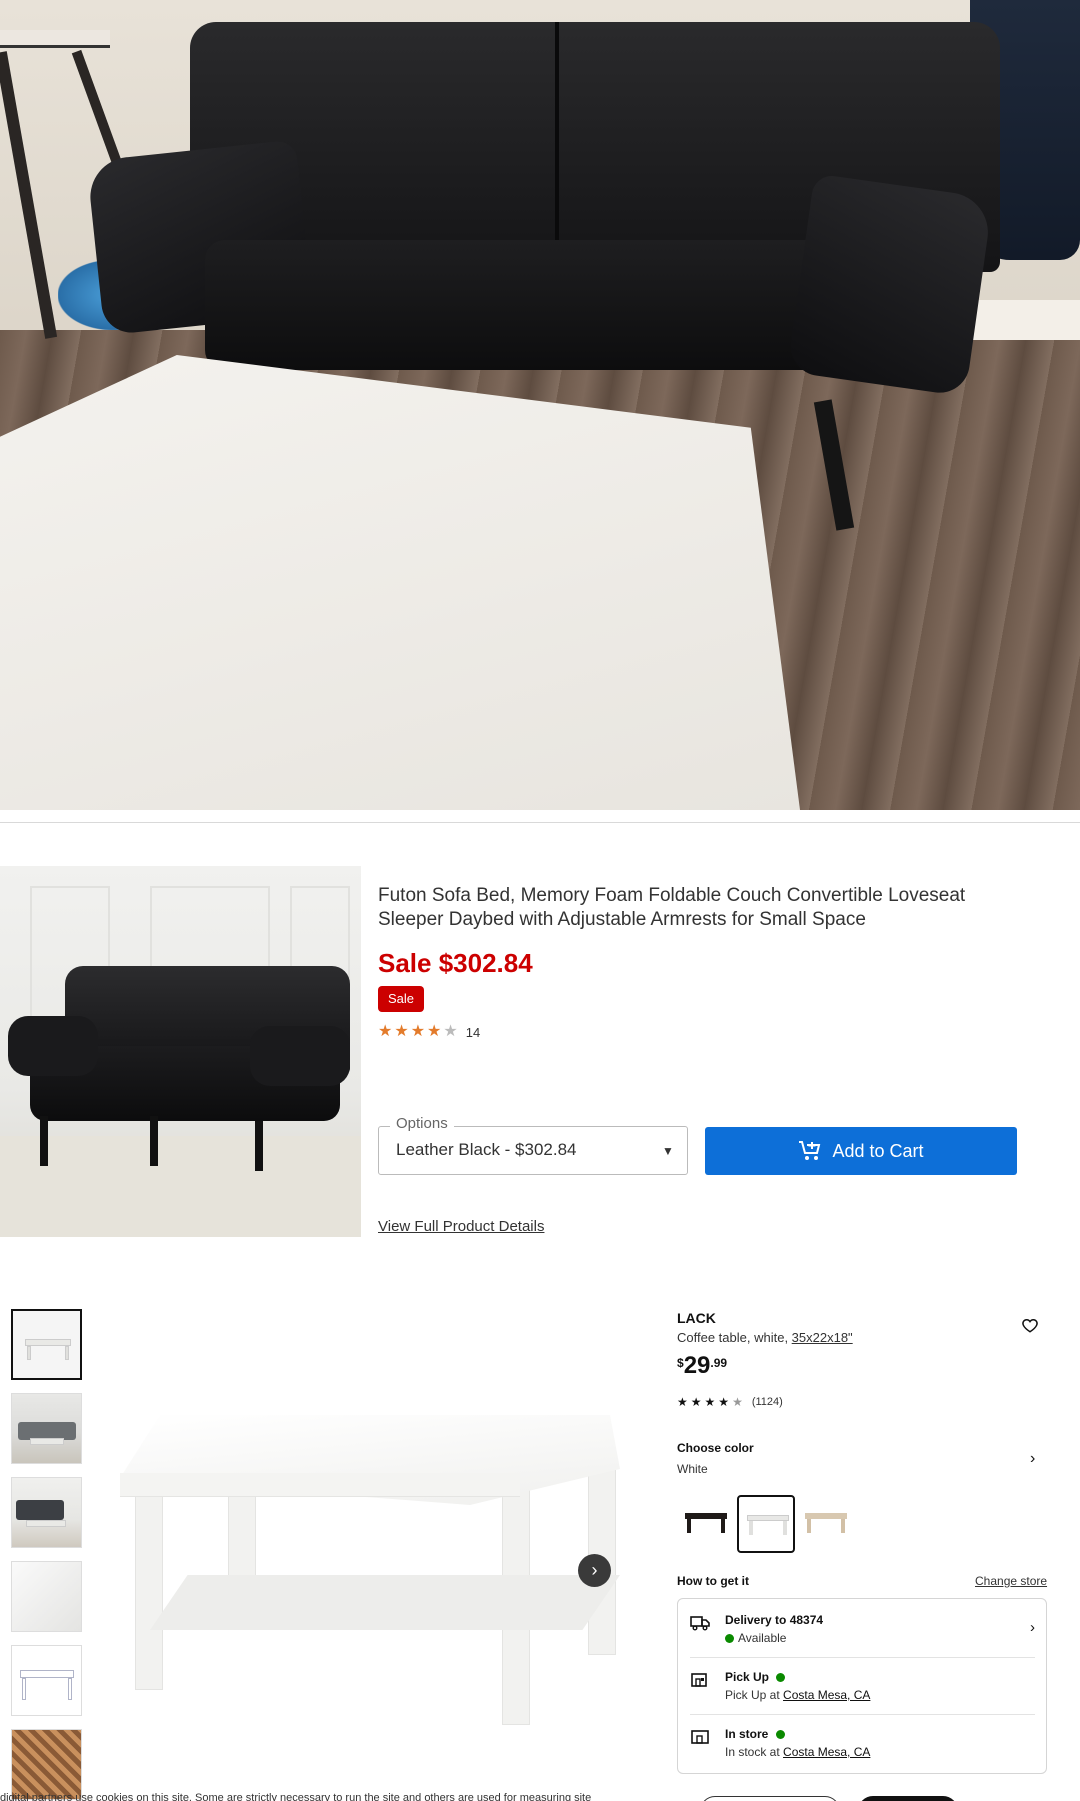 The width and height of the screenshot is (1080, 1801). Describe the element at coordinates (890, 285) in the screenshot. I see `sofa-armrest-right` at that location.